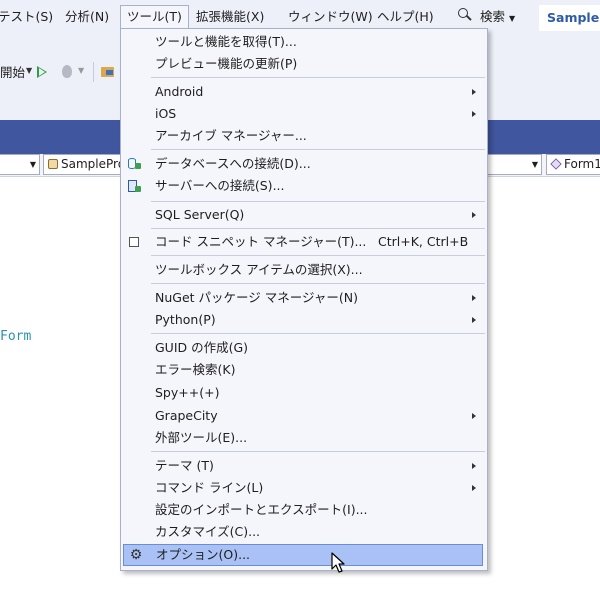 Image resolution: width=600 pixels, height=600 pixels. Describe the element at coordinates (582, 164) in the screenshot. I see `class-combo-label: Form1` at that location.